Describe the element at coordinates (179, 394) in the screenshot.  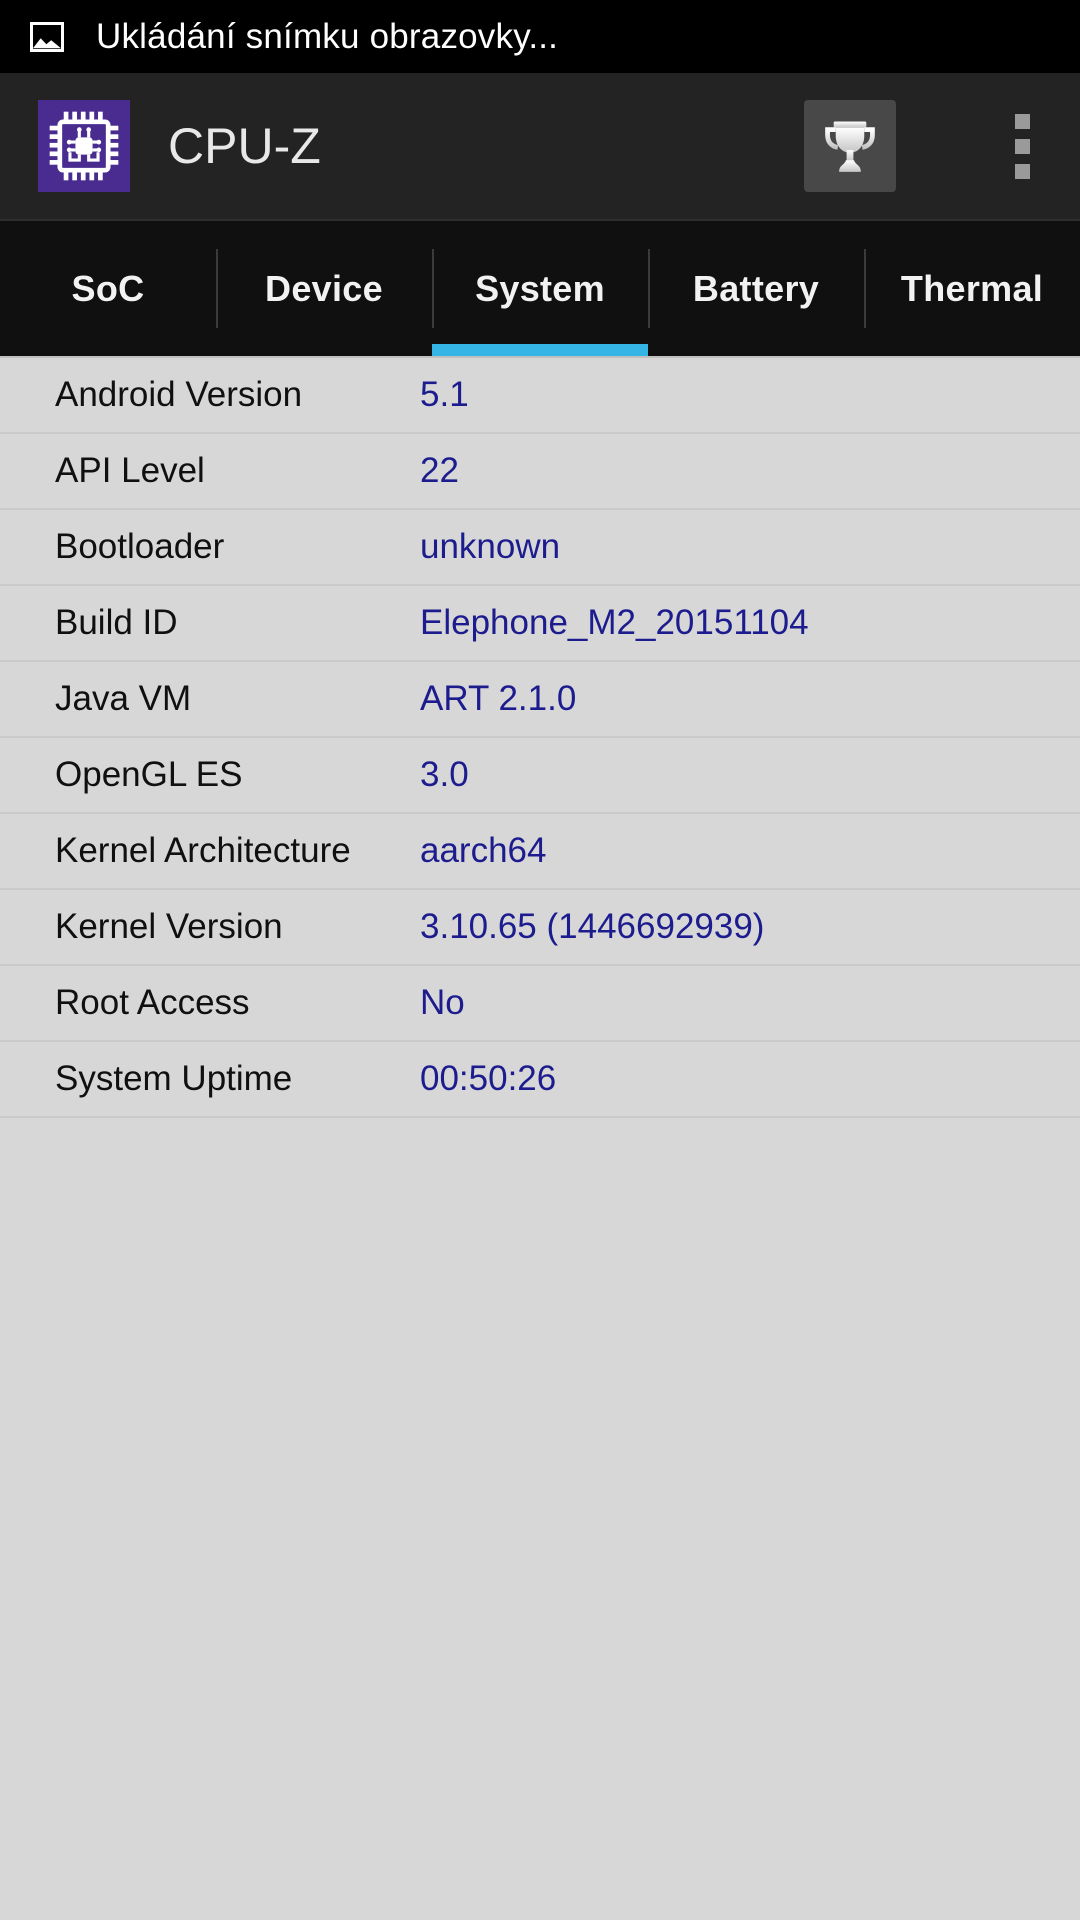
I see `row-label: Android Version` at that location.